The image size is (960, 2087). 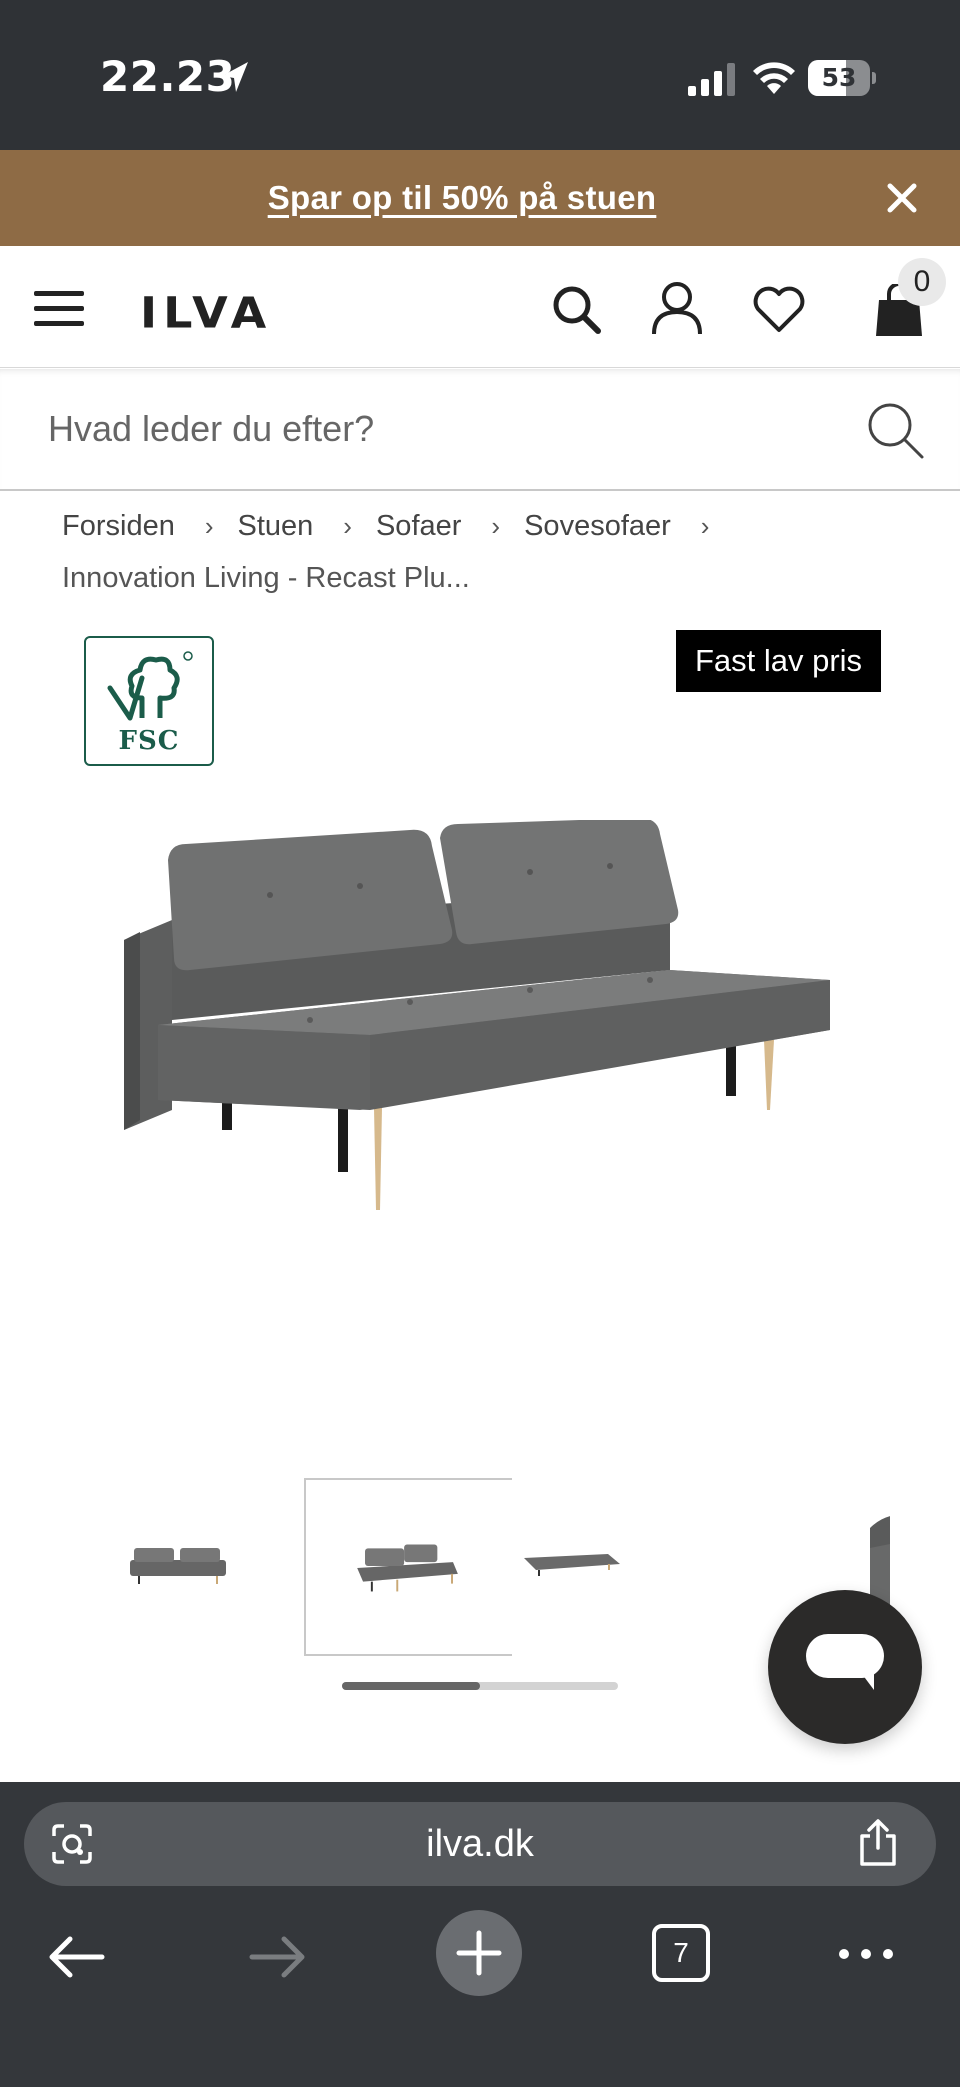 I want to click on battery-level: 53, so click(x=839, y=77).